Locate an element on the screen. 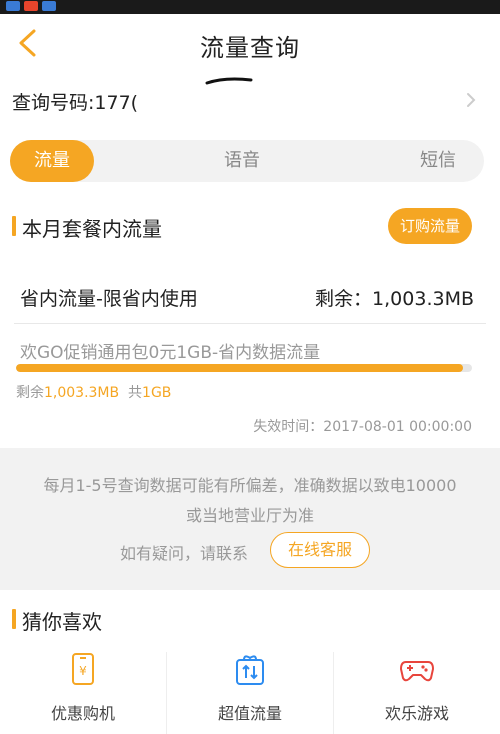  plan-section-title: 本月套餐内流量 is located at coordinates (87, 227).